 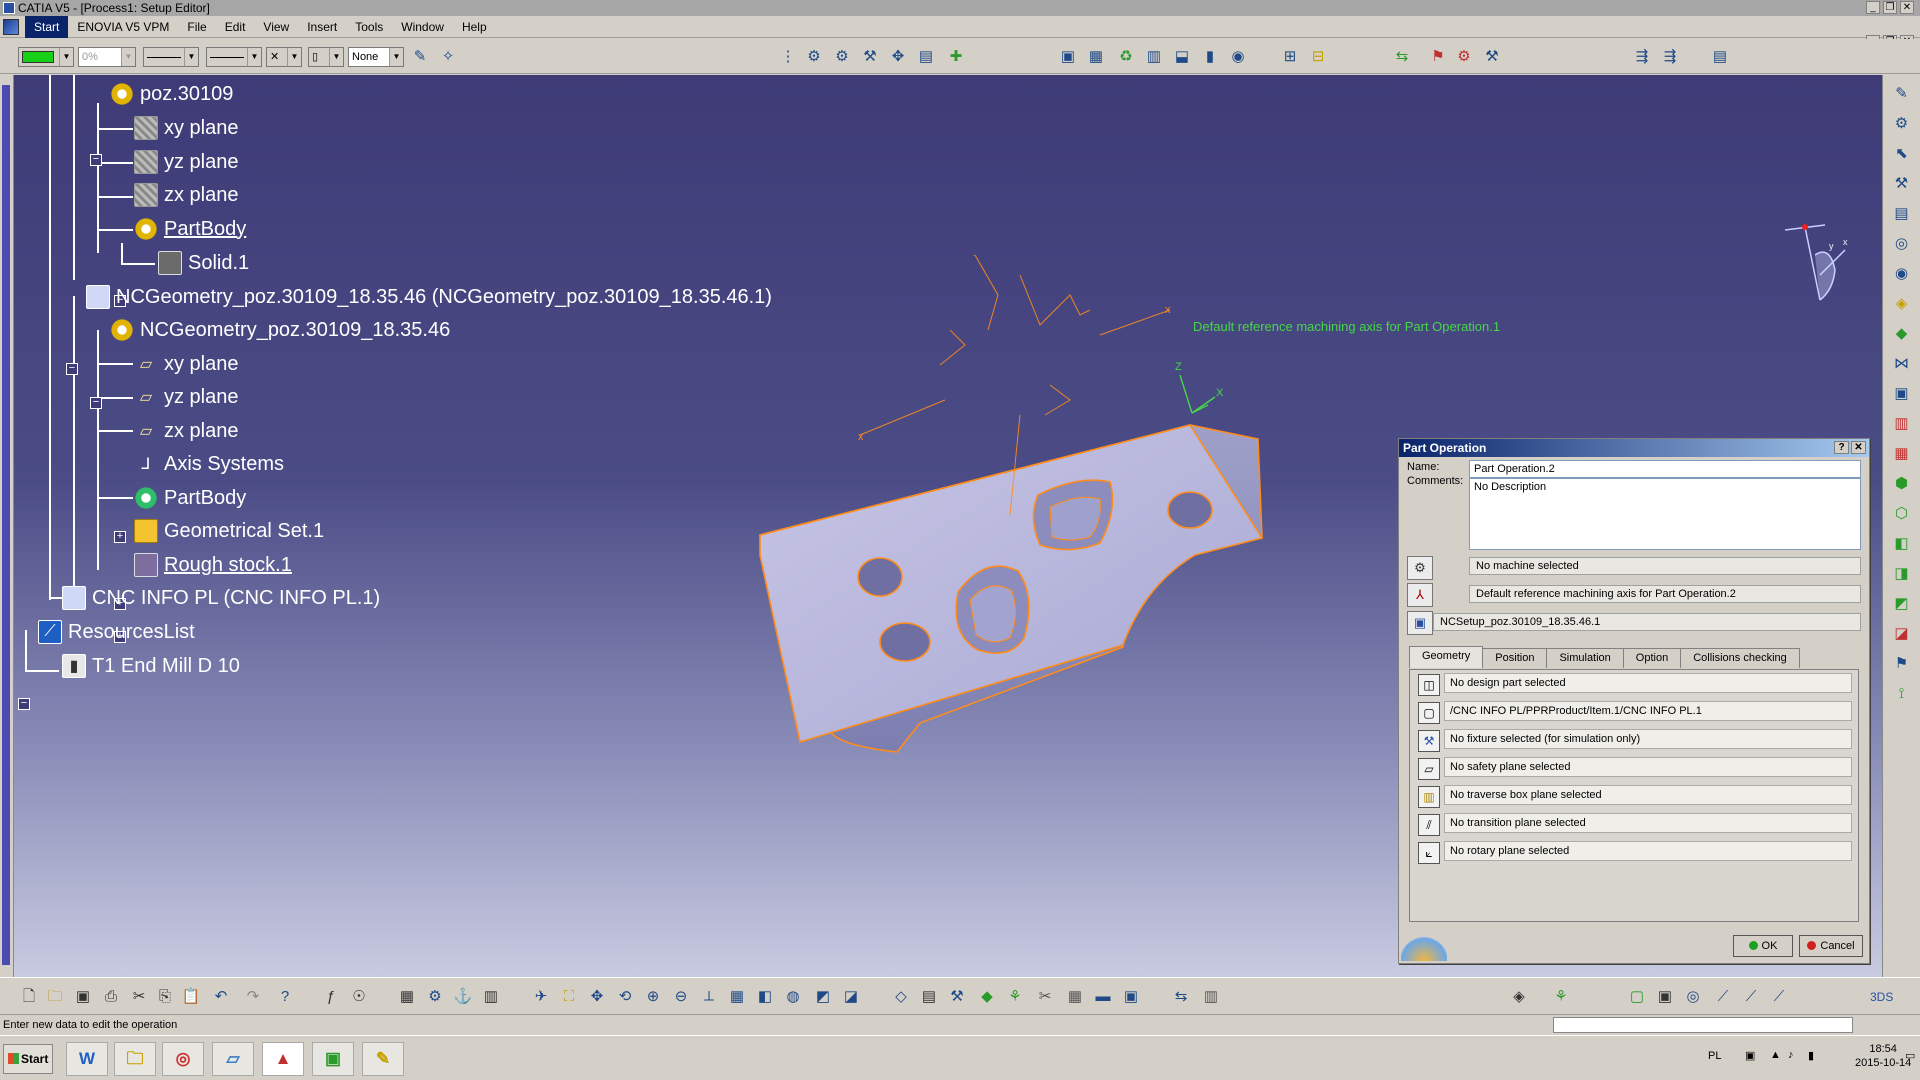 What do you see at coordinates (463, 997) in the screenshot?
I see `reference-icon: ⚓` at bounding box center [463, 997].